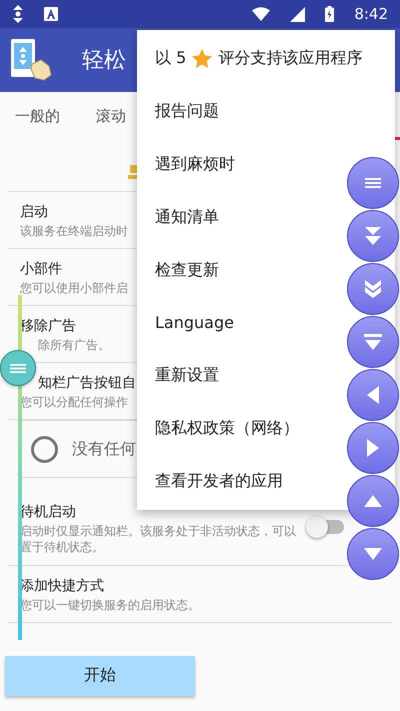 The image size is (400, 711). I want to click on arrow-right-icon, so click(373, 448).